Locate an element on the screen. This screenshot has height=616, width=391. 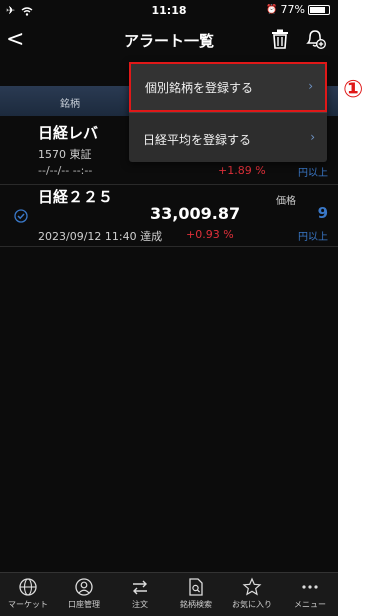
stock-name: 日経２２５ is located at coordinates (76, 197).